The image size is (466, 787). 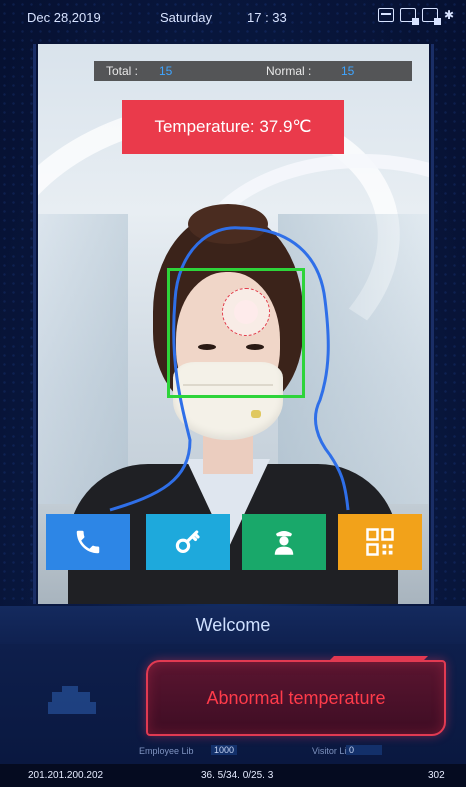 I want to click on temperature-banner: Temperature: 37.9℃, so click(x=233, y=127).